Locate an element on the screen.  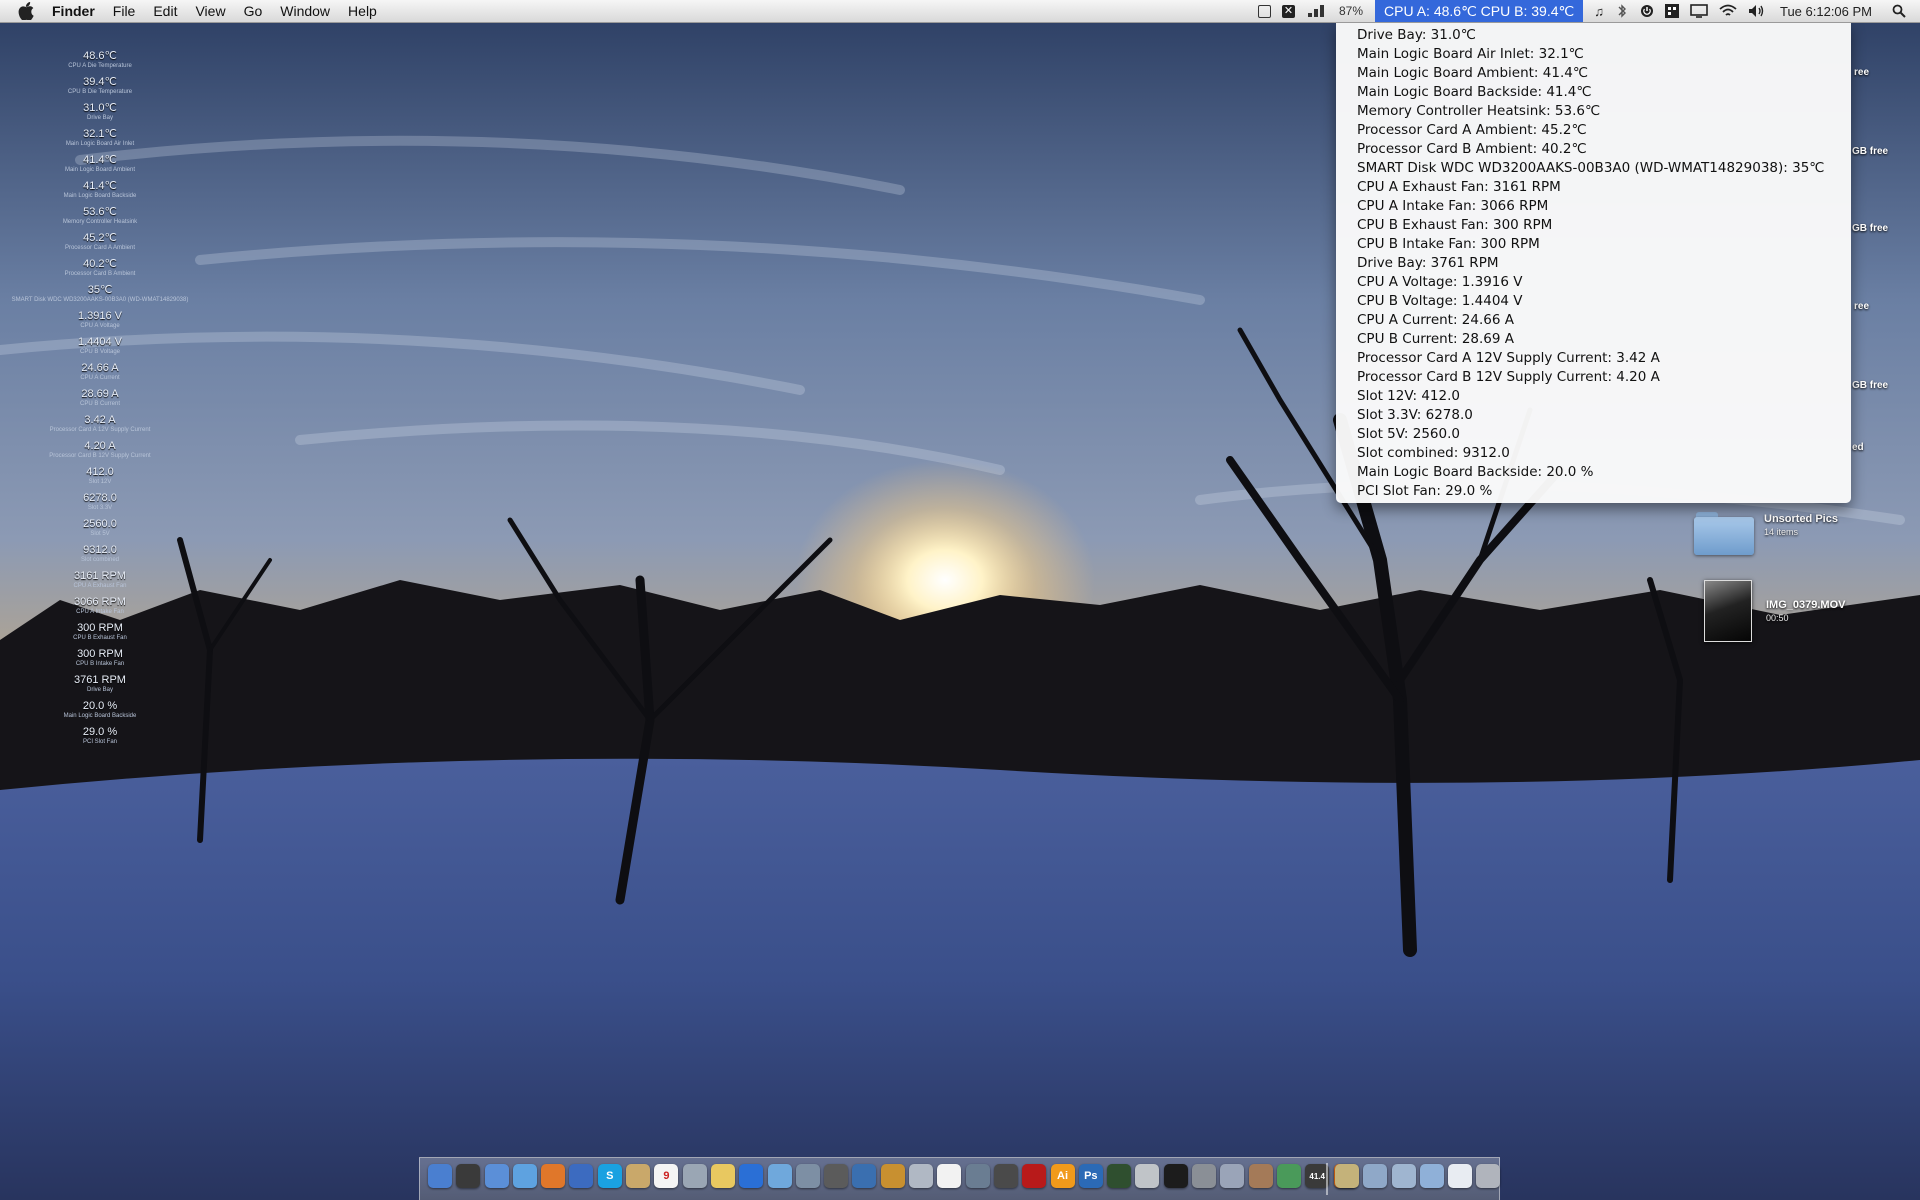
mail-icon is located at coordinates (496, 1176).